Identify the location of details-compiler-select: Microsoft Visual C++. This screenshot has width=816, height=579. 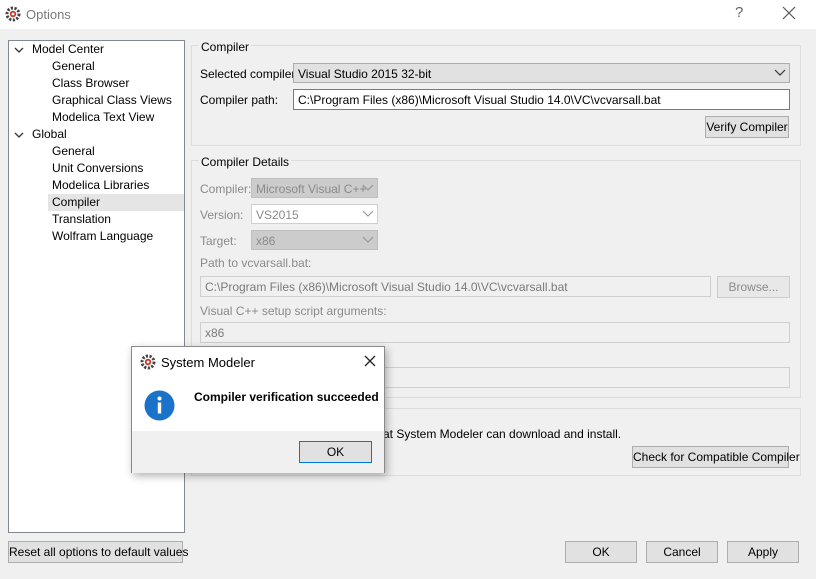
(314, 188).